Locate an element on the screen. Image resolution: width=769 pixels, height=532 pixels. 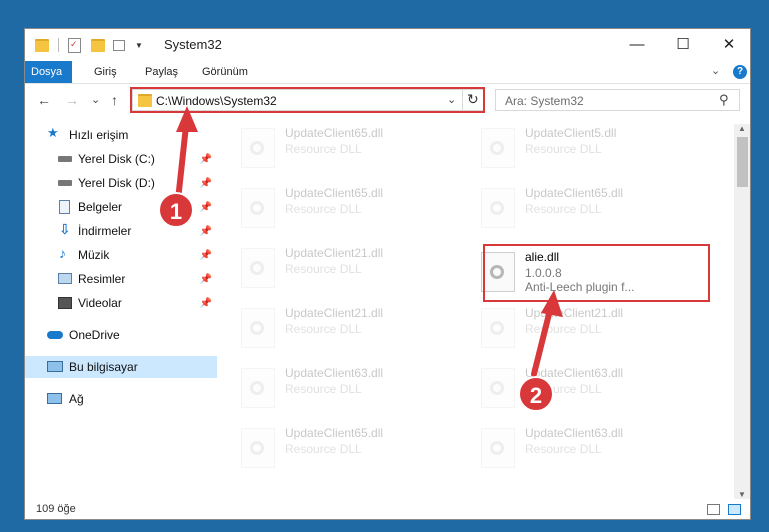
sidebar-item-videos: Videolar 📌 is located at coordinates (121, 303).